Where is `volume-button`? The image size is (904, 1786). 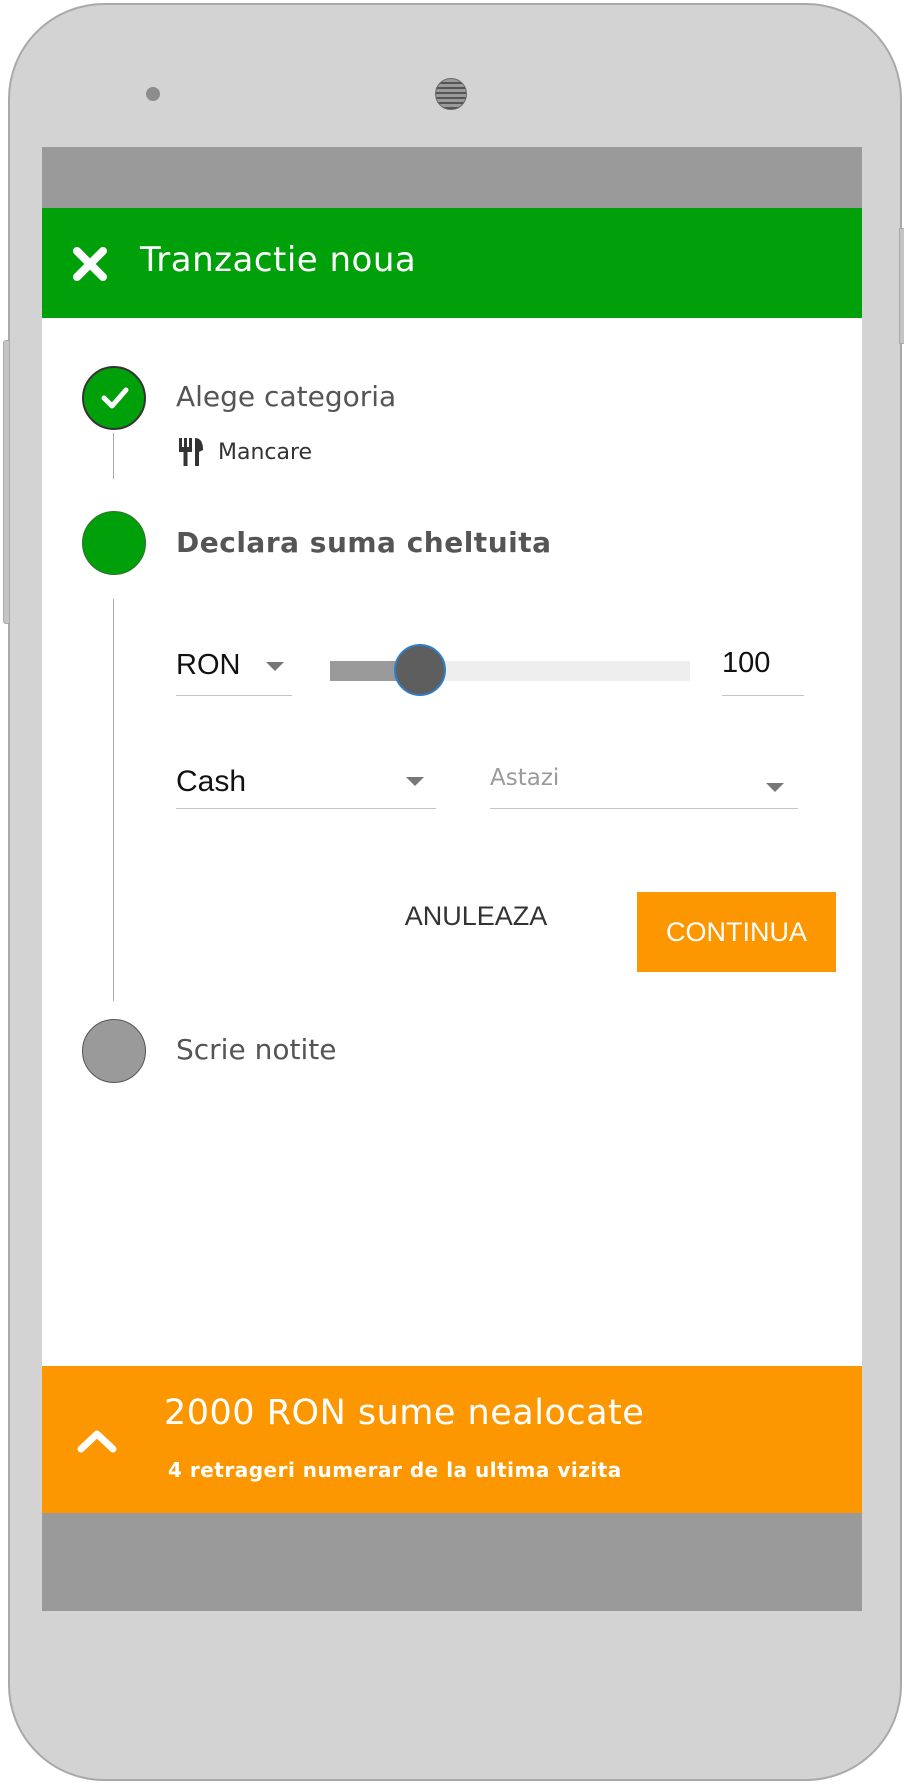
volume-button is located at coordinates (6, 482).